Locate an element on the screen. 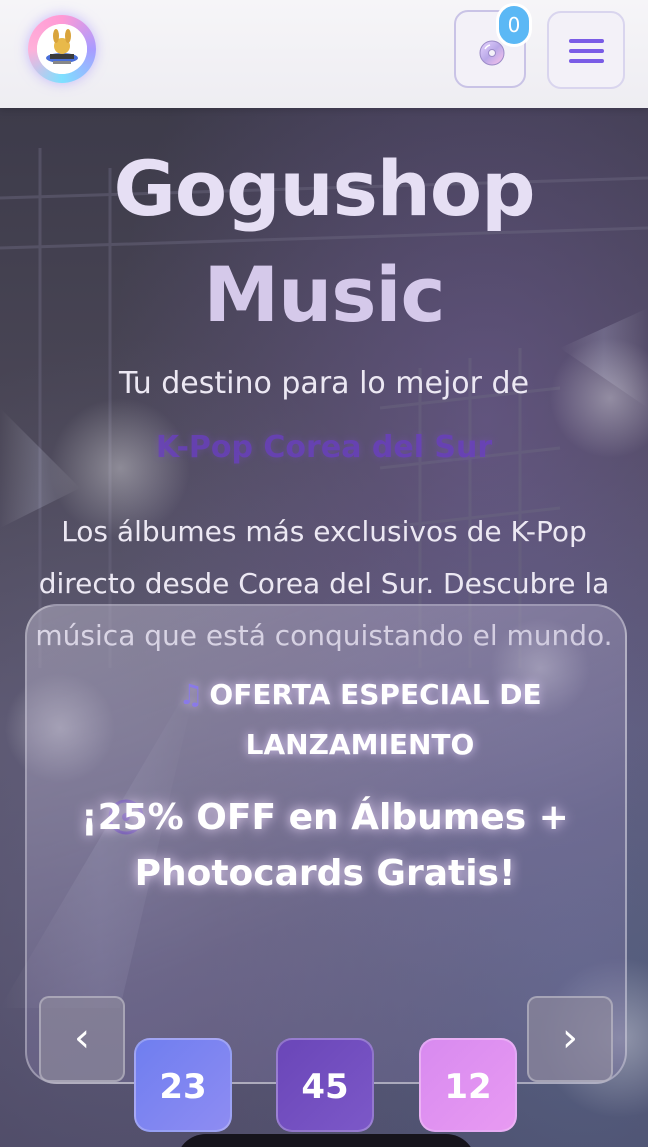 The image size is (648, 1147). logo-image is located at coordinates (62, 49).